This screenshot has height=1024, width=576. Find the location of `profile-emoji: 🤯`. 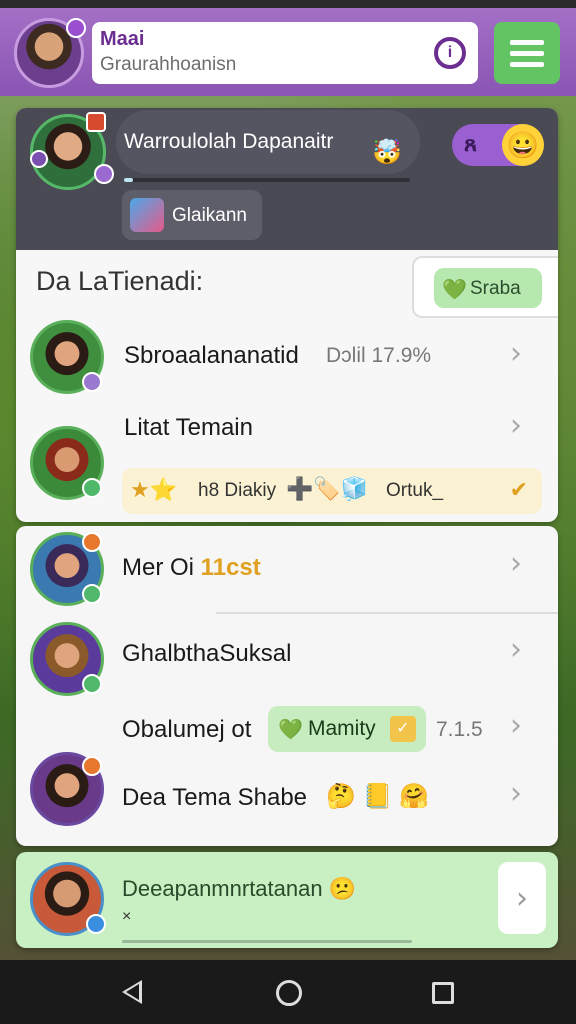

profile-emoji: 🤯 is located at coordinates (387, 152).